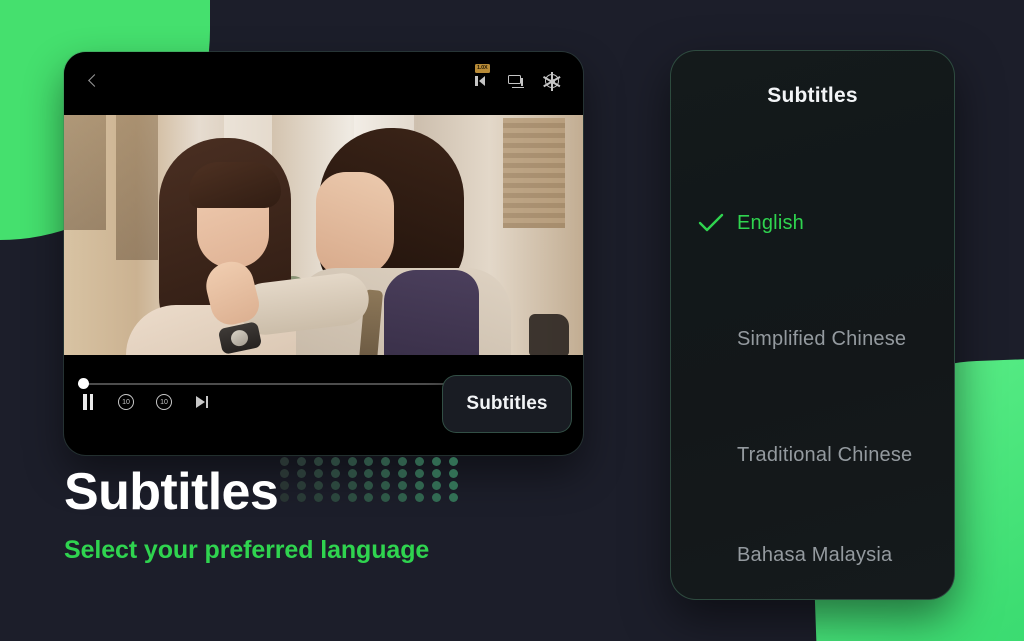  What do you see at coordinates (202, 402) in the screenshot?
I see `next-episode-button` at bounding box center [202, 402].